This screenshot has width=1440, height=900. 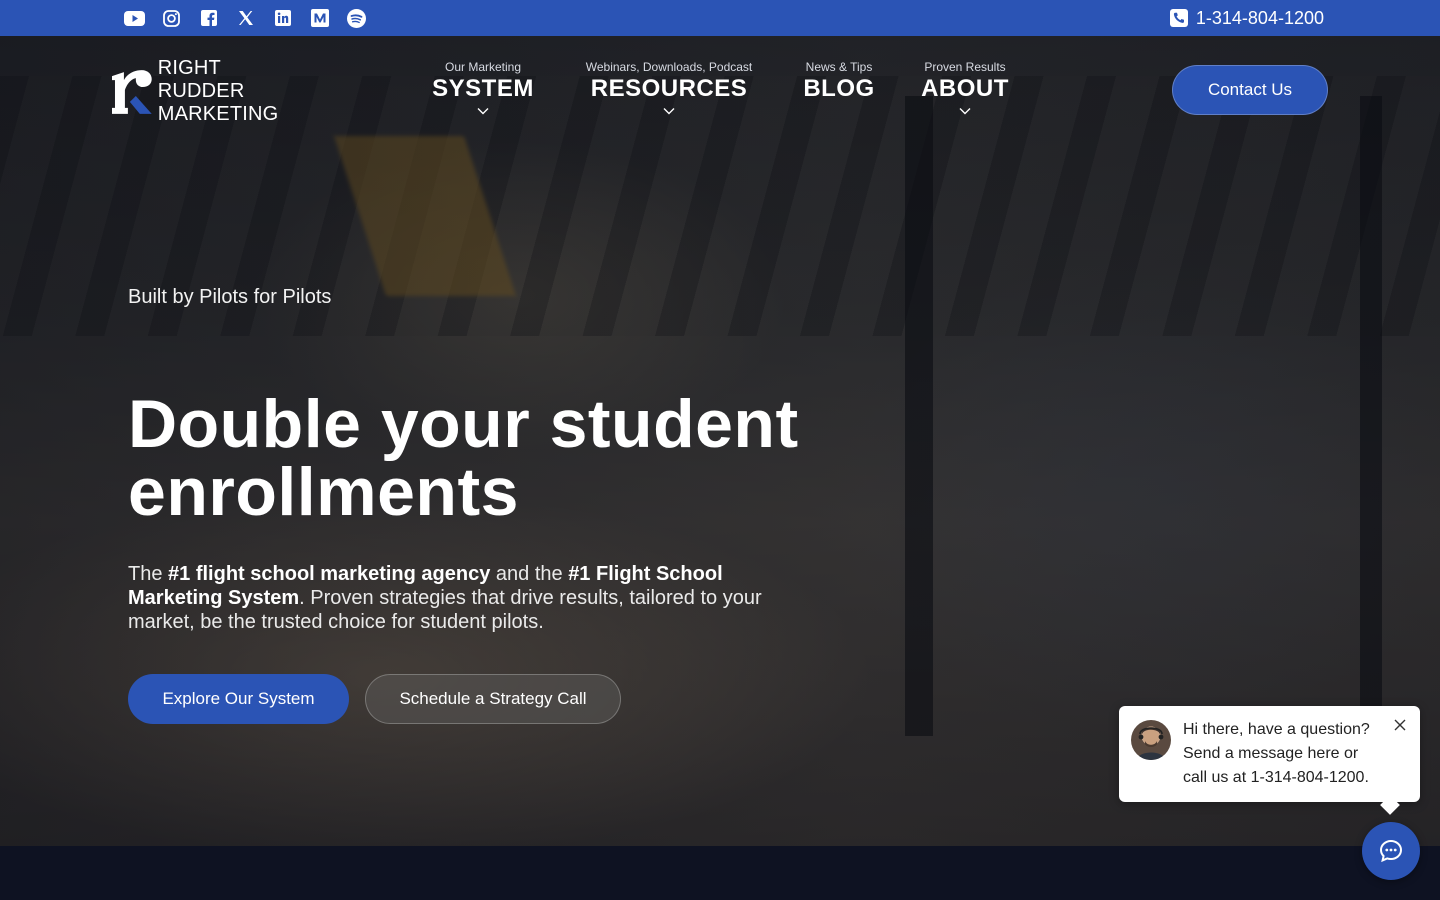 I want to click on hero-headline: Double your student enrollments, so click(x=508, y=458).